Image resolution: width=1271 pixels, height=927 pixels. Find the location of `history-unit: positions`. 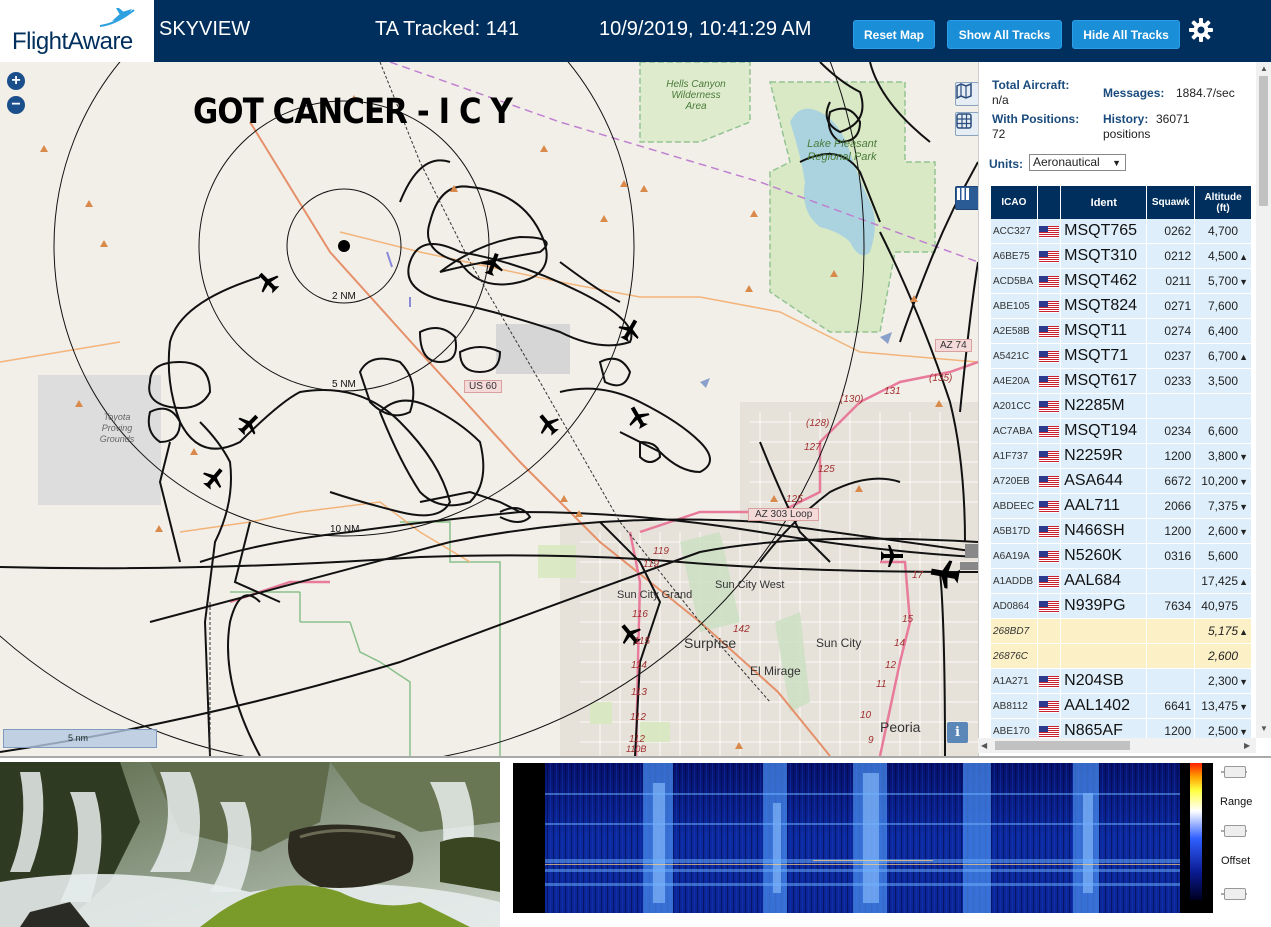

history-unit: positions is located at coordinates (1127, 134).